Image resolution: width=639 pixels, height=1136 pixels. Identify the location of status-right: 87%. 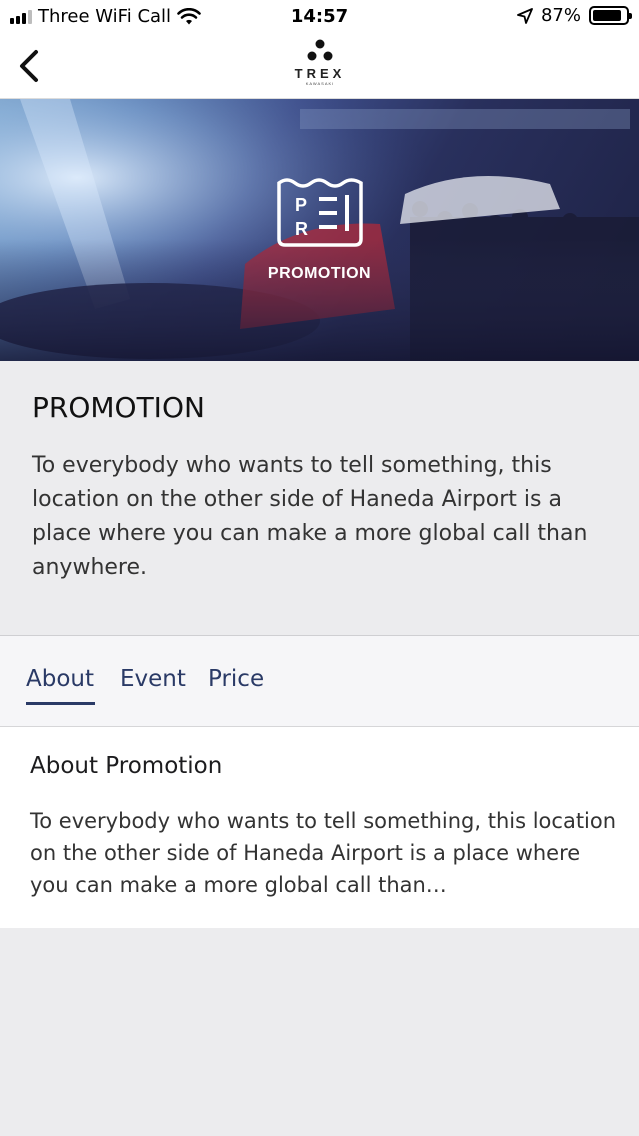
(574, 15).